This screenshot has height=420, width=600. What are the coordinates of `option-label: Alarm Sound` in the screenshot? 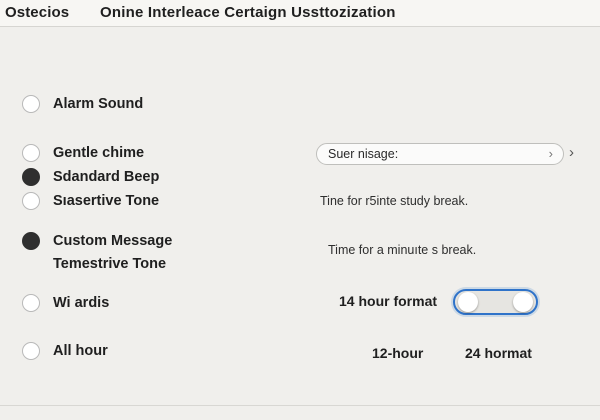 It's located at (98, 104).